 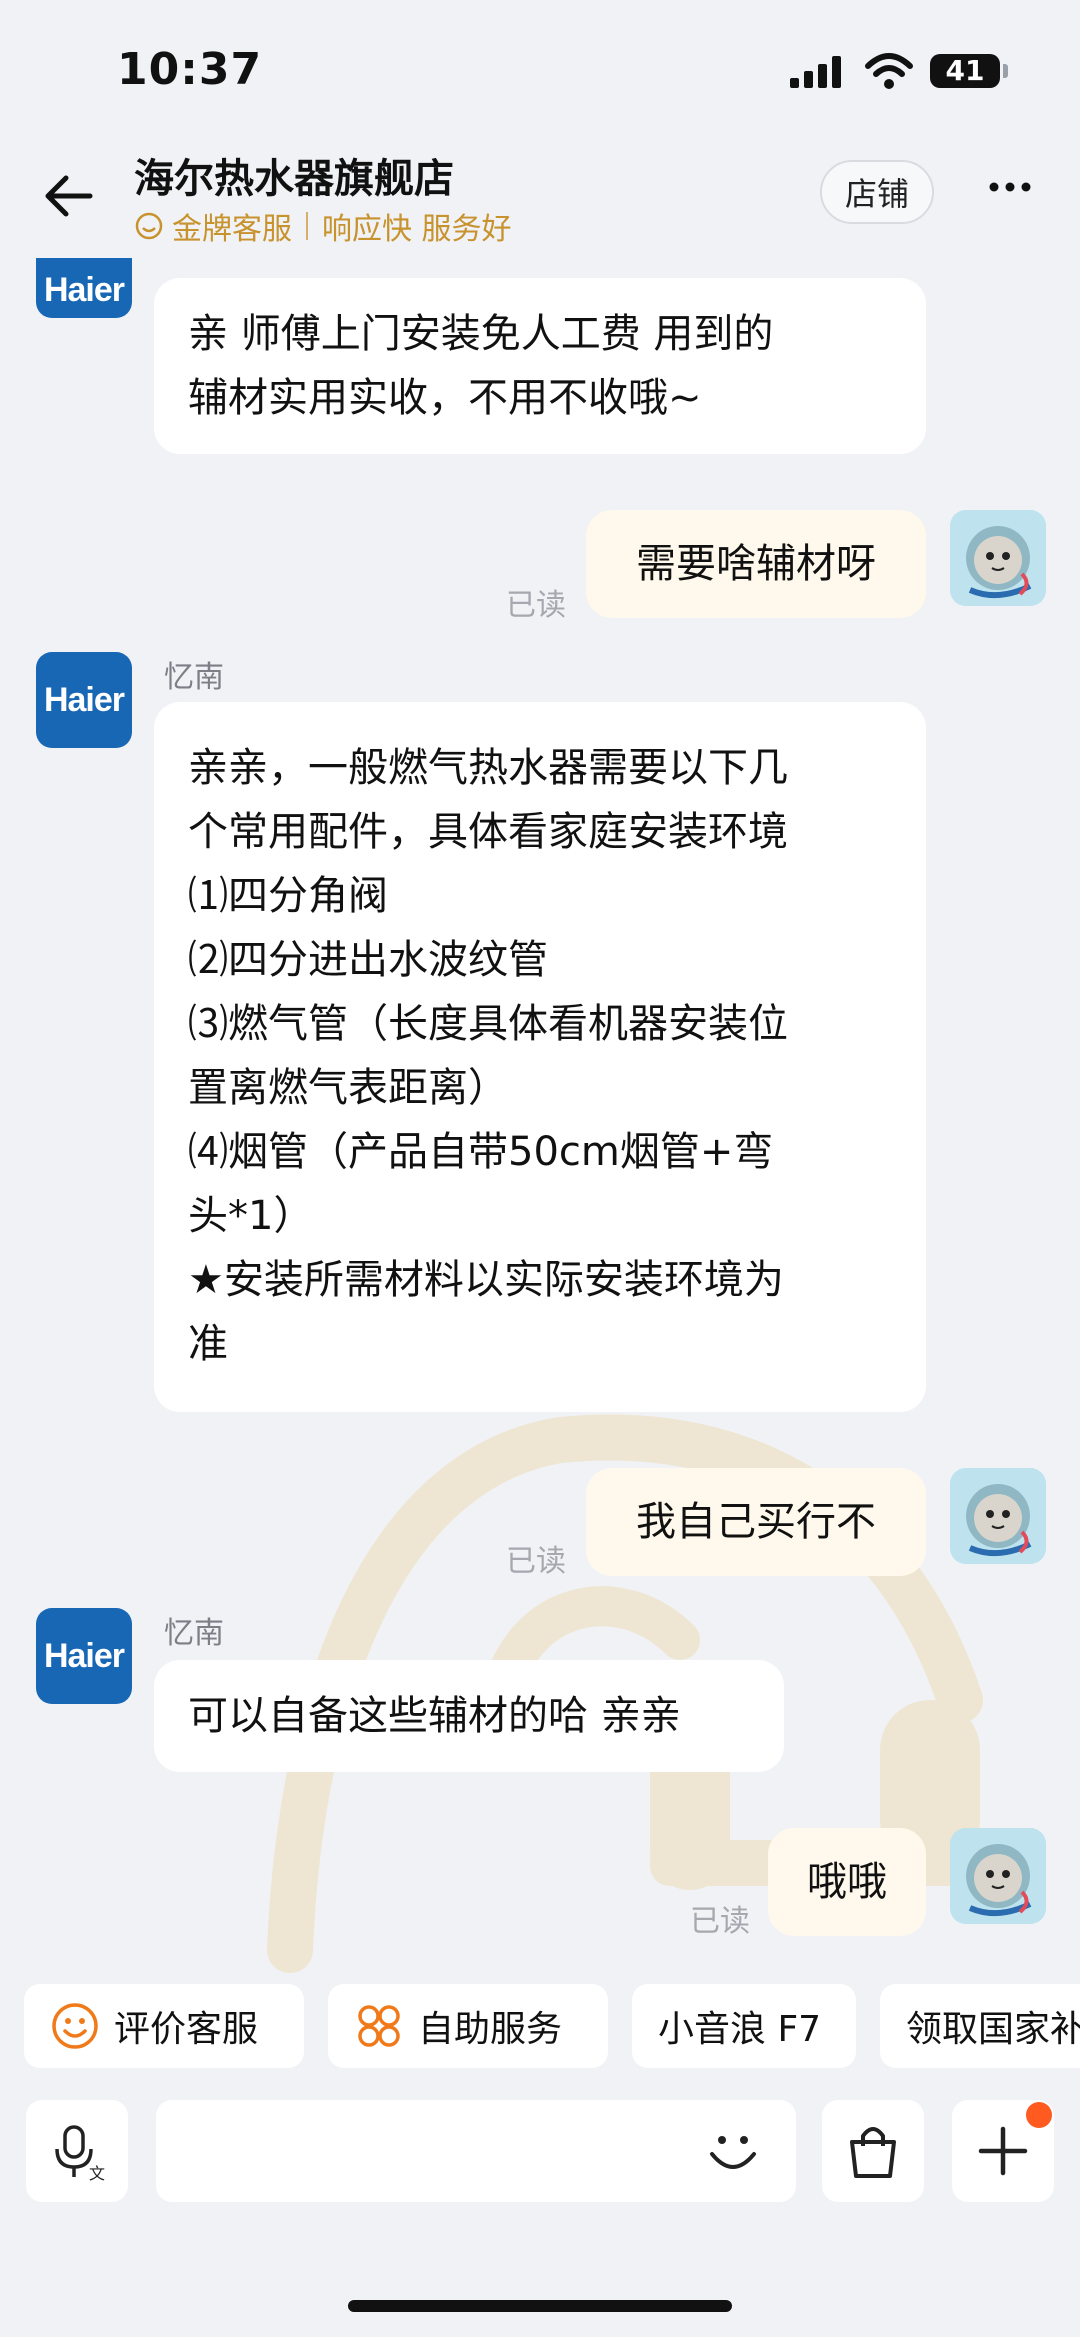 I want to click on quick-action-subsidy: 领取国家补贴, so click(x=980, y=2026).